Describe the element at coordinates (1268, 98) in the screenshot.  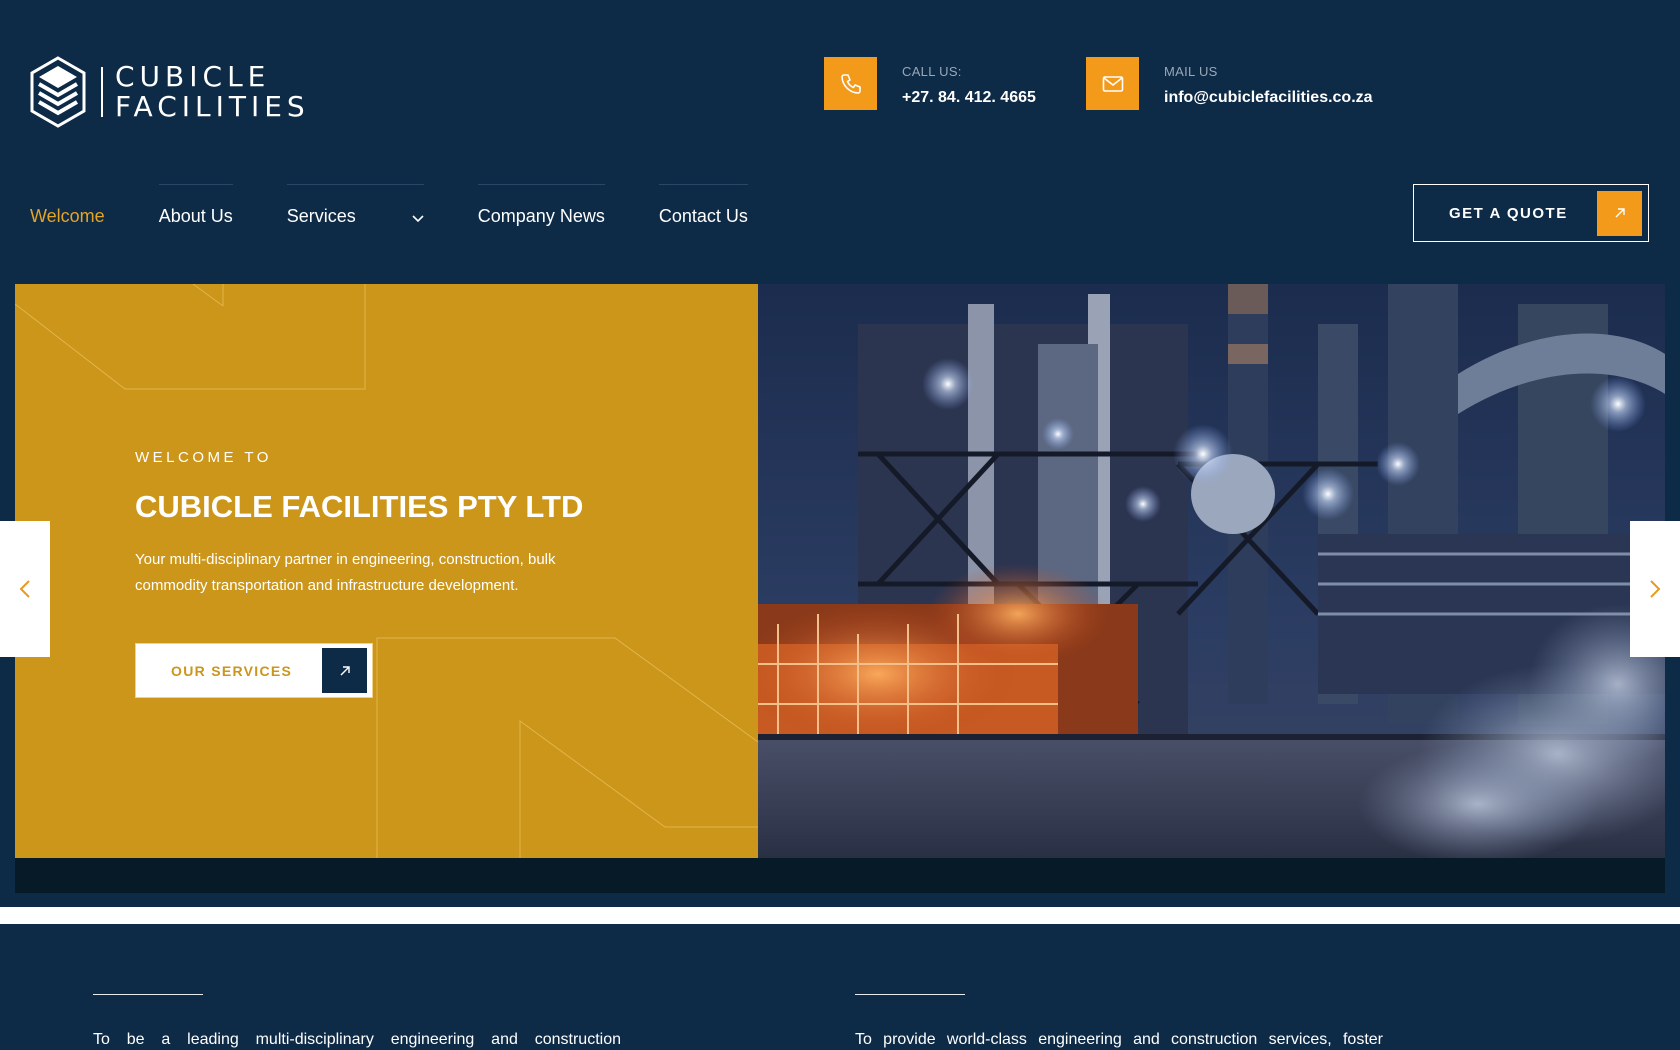
I see `email-link: info@cubiclefacilities.co.za` at that location.